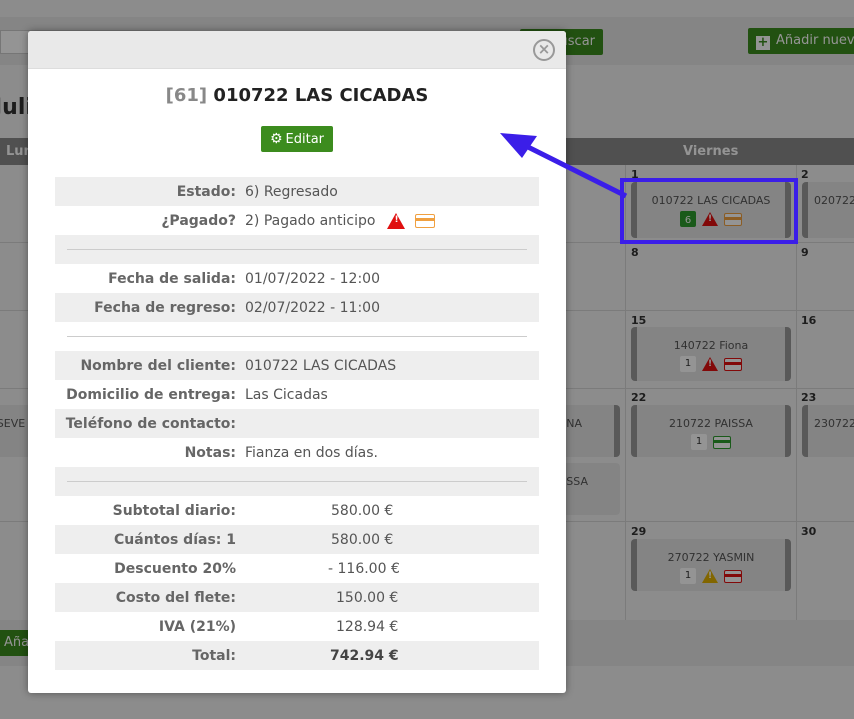  What do you see at coordinates (573, 169) in the screenshot?
I see `arrow-shaft` at bounding box center [573, 169].